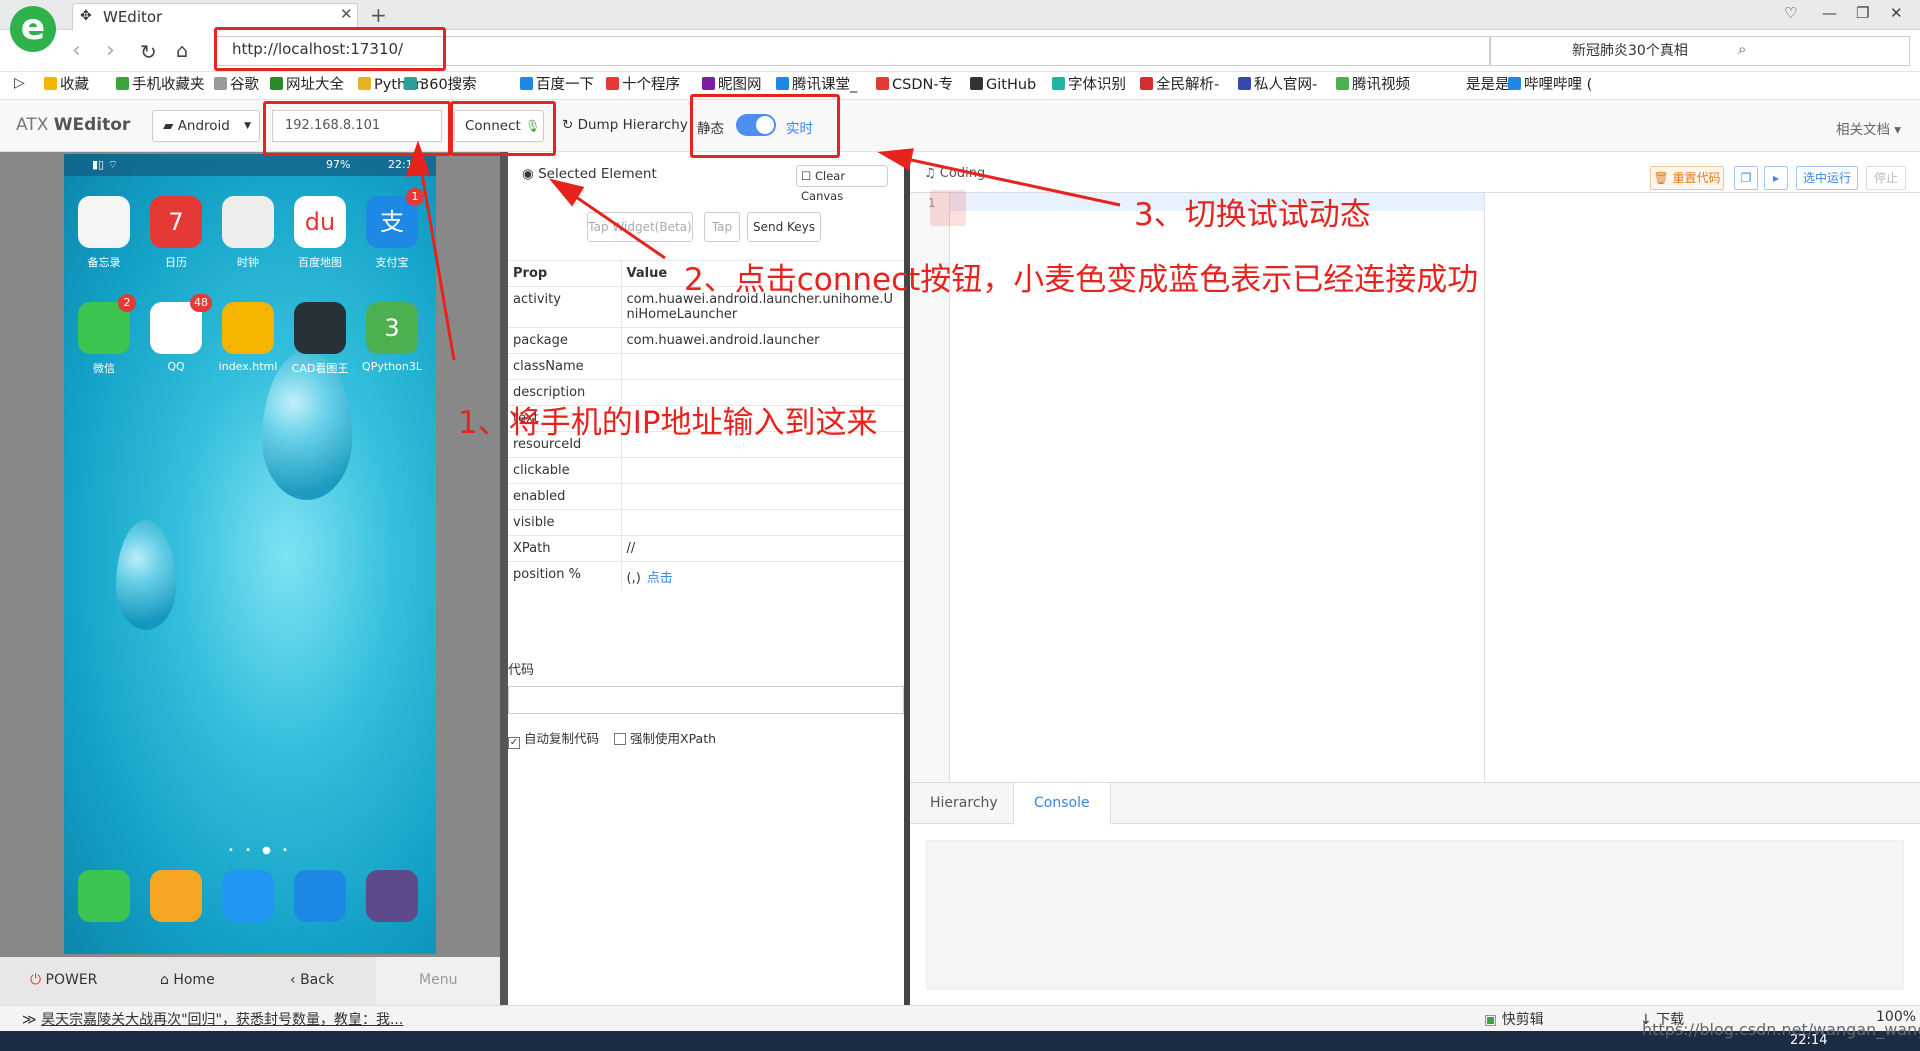  Describe the element at coordinates (1252, 215) in the screenshot. I see `annotation-step3: 3、切换试试动态` at that location.